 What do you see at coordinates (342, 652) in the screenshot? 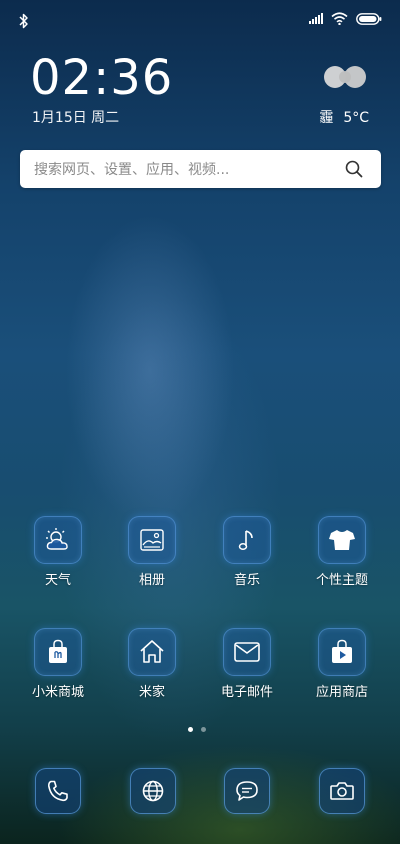
I see `app-store-icon` at bounding box center [342, 652].